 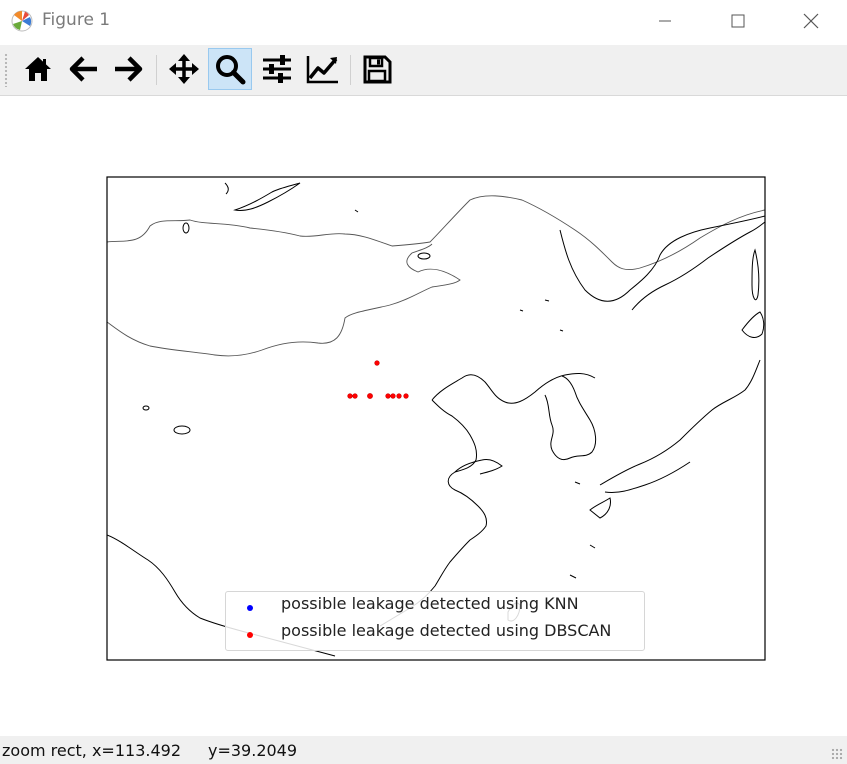 I want to click on legend-entry-knn: possible leakage detected using KNN, so click(x=435, y=607).